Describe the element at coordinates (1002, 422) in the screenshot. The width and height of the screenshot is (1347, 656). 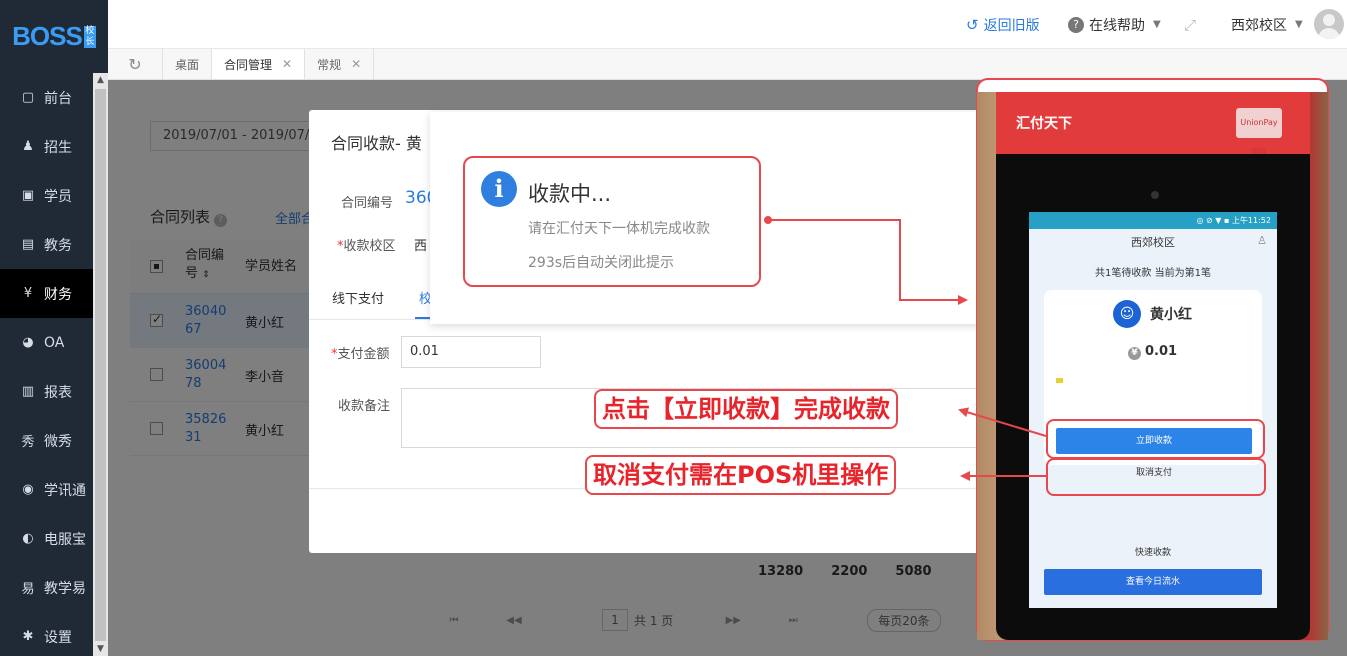
I see `arrow-collect` at that location.